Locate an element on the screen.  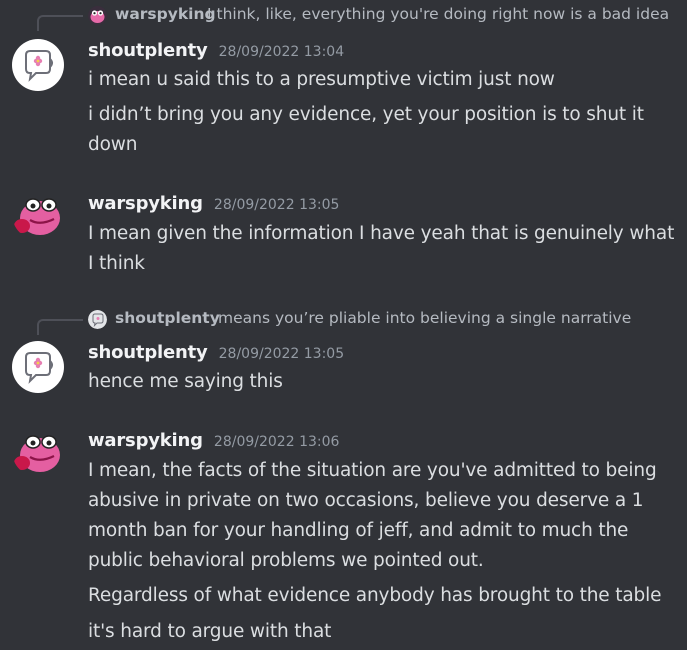
reply-avatar-frog-icon is located at coordinates (97, 15).